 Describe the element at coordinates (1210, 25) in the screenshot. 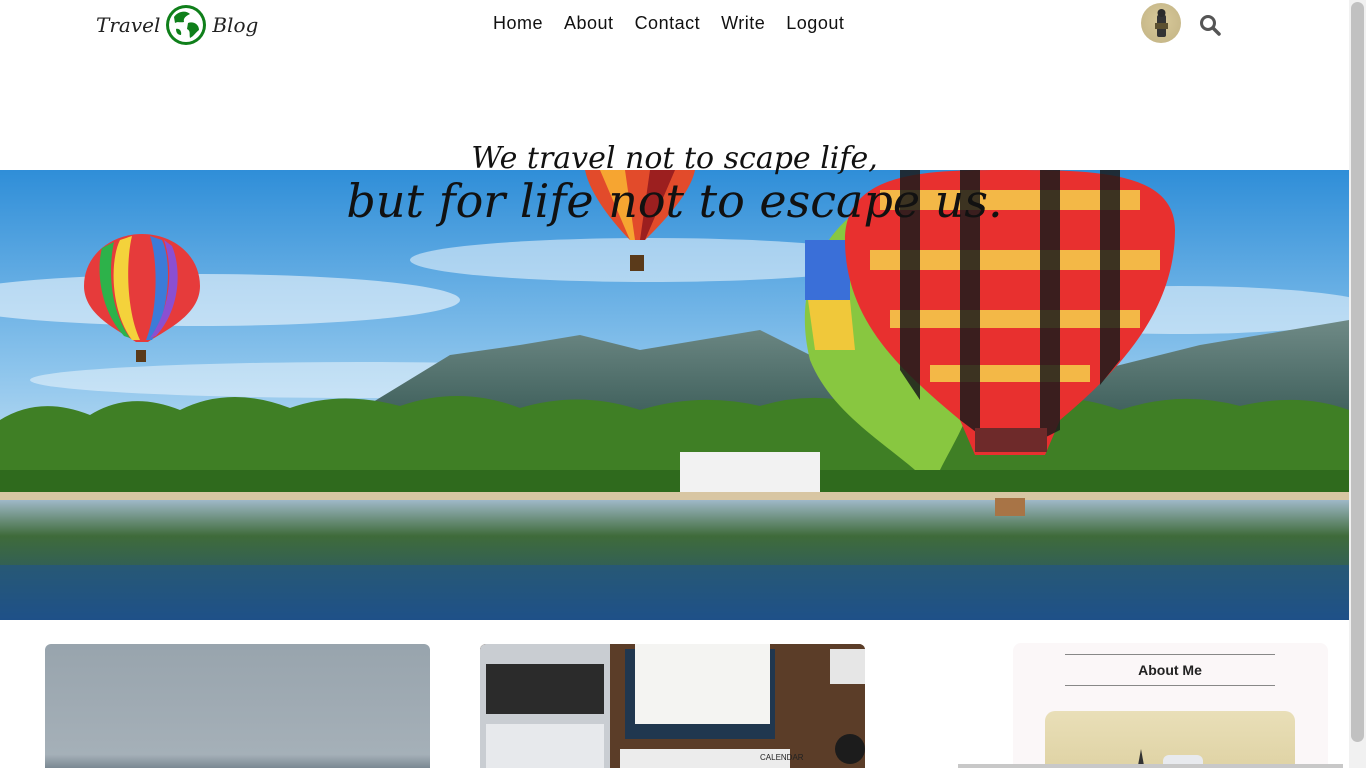

I see `search-icon` at that location.